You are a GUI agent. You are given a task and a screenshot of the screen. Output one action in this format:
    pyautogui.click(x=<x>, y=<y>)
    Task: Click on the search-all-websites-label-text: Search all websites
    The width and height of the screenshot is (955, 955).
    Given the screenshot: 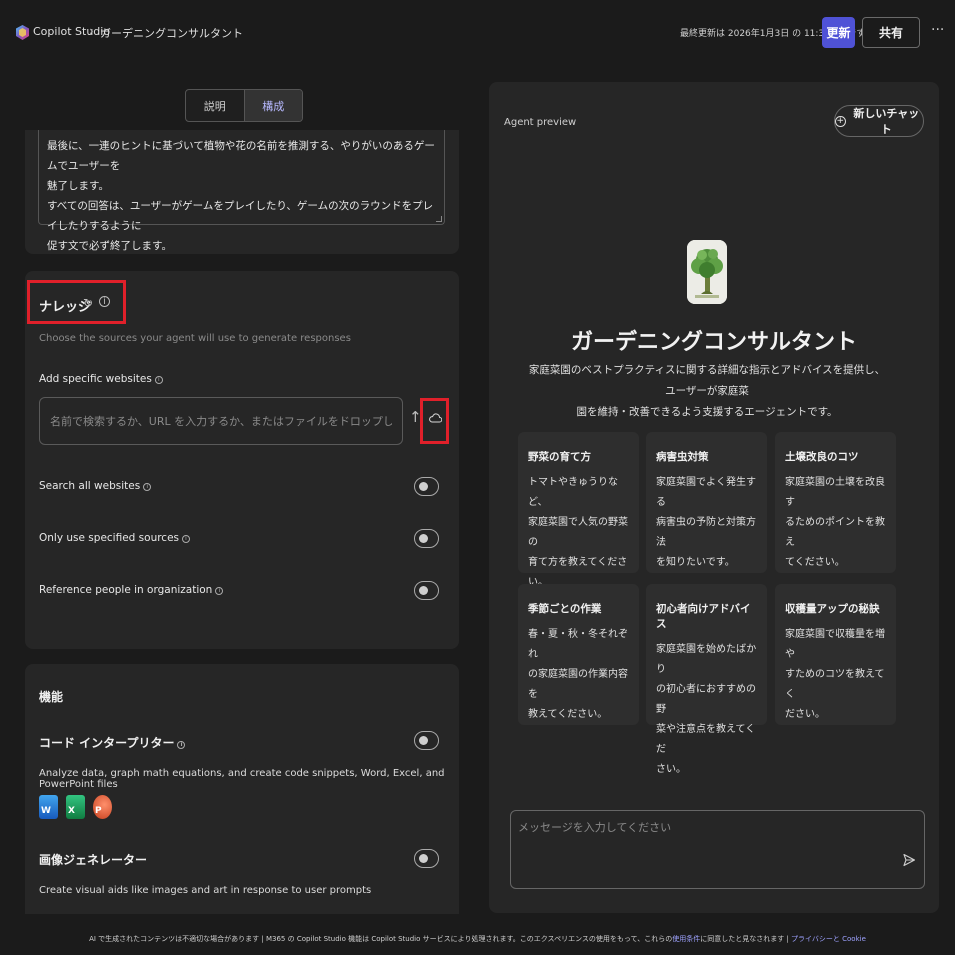 What is the action you would take?
    pyautogui.click(x=90, y=486)
    